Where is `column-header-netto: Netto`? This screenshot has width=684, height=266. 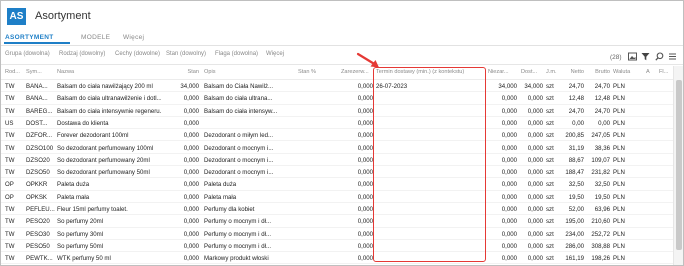
column-header-netto: Netto is located at coordinates (572, 72).